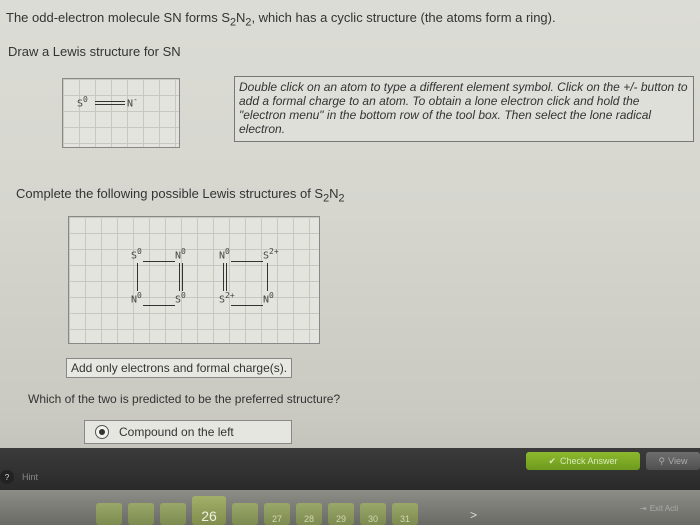 Image resolution: width=700 pixels, height=525 pixels. What do you see at coordinates (552, 460) in the screenshot?
I see `checkmark-icon: ✔` at bounding box center [552, 460].